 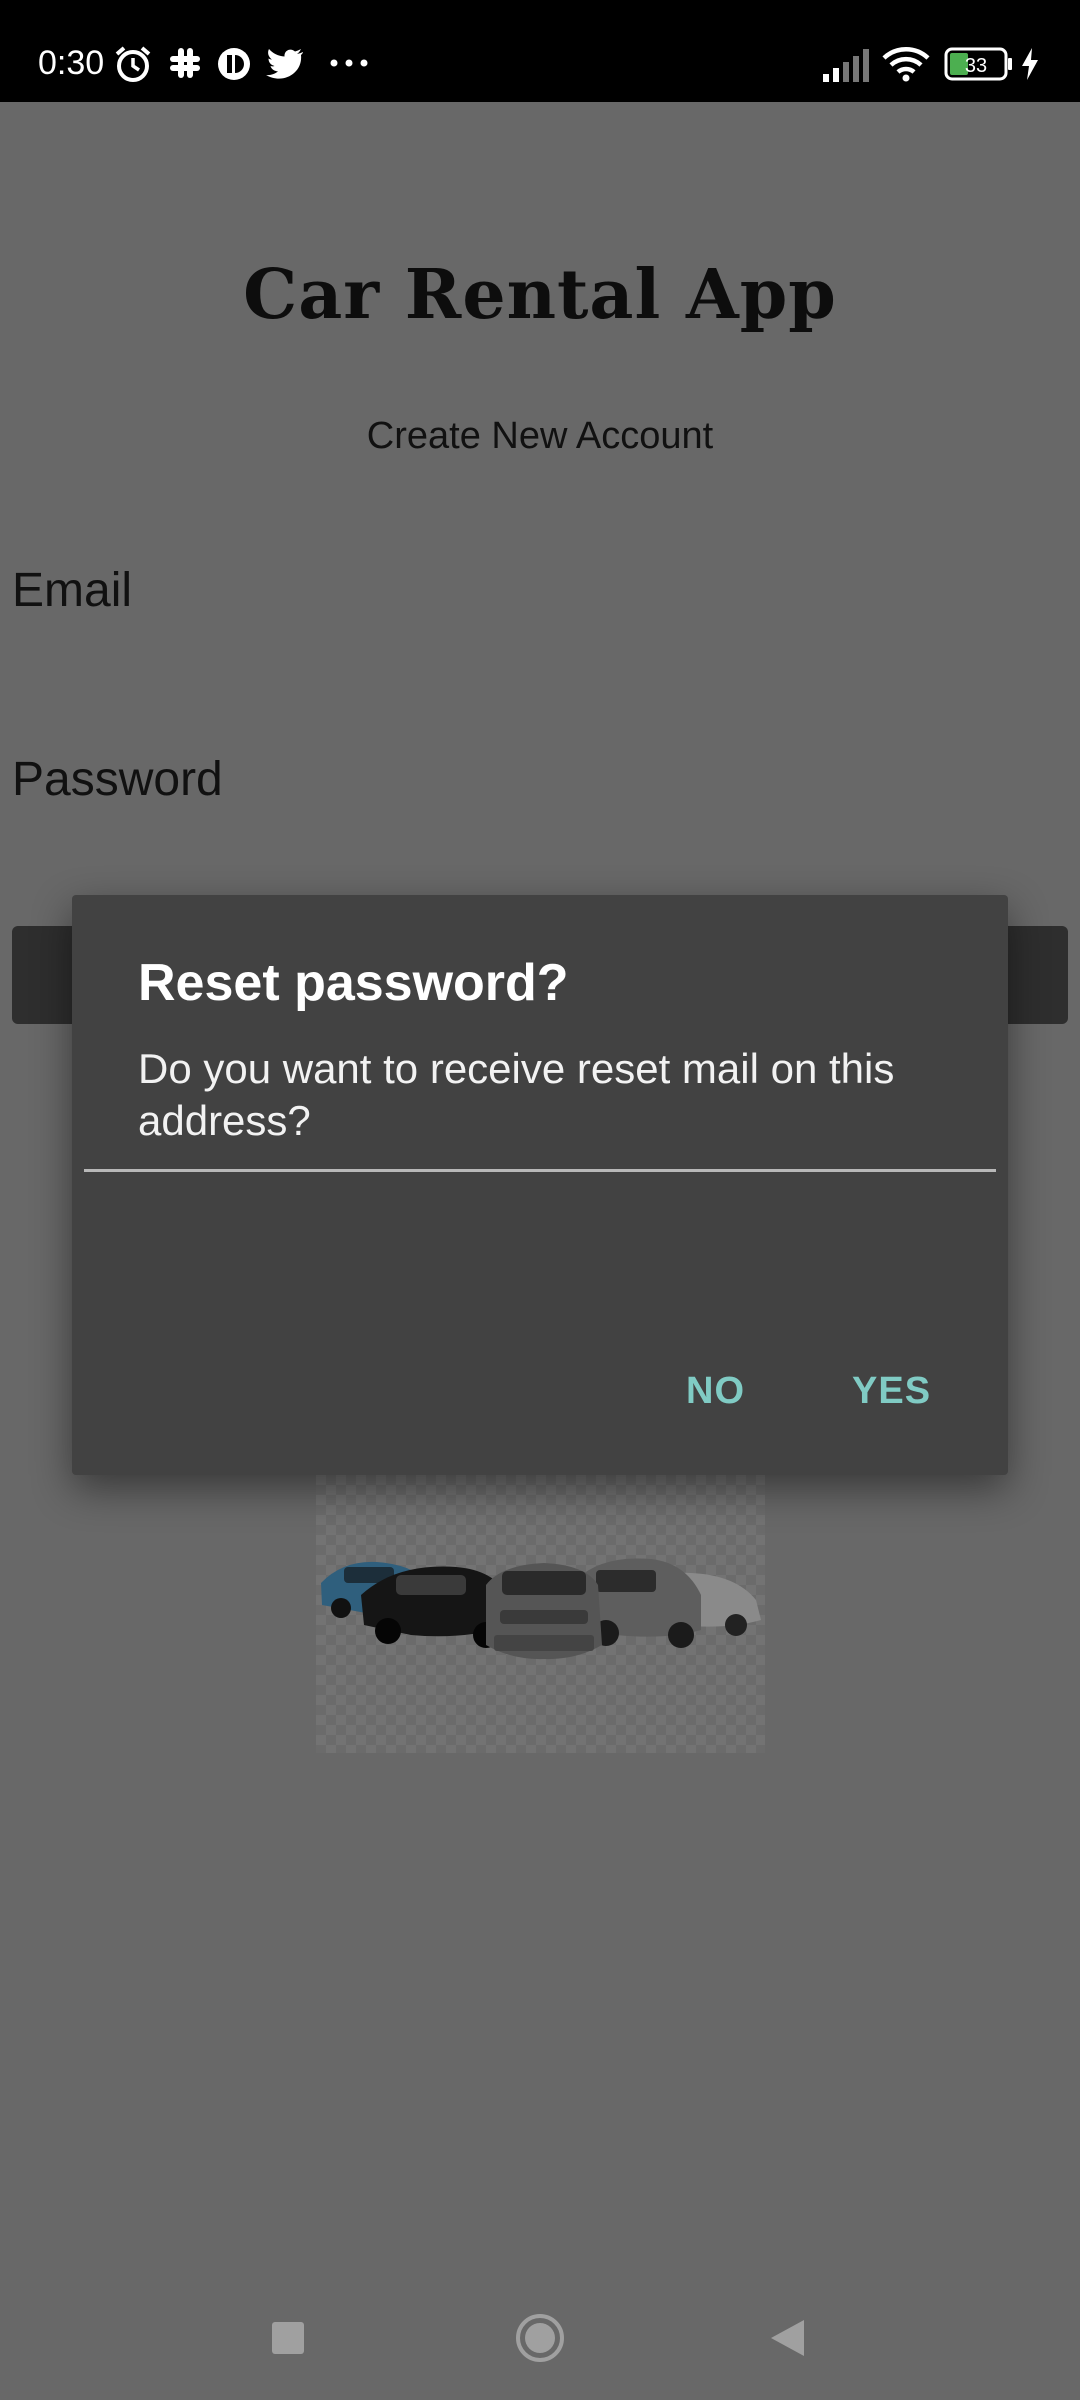 What do you see at coordinates (540, 1168) in the screenshot?
I see `reset-email-input` at bounding box center [540, 1168].